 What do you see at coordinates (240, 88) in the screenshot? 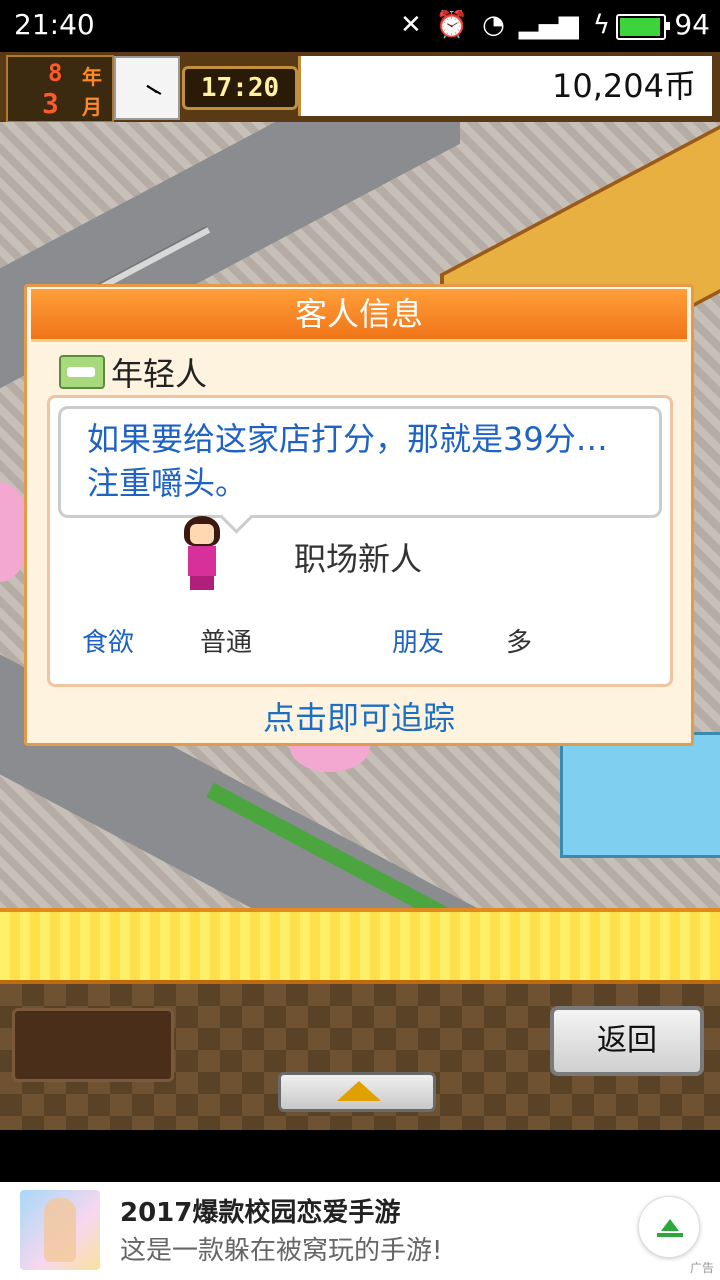
I see `game-time: 17:20` at bounding box center [240, 88].